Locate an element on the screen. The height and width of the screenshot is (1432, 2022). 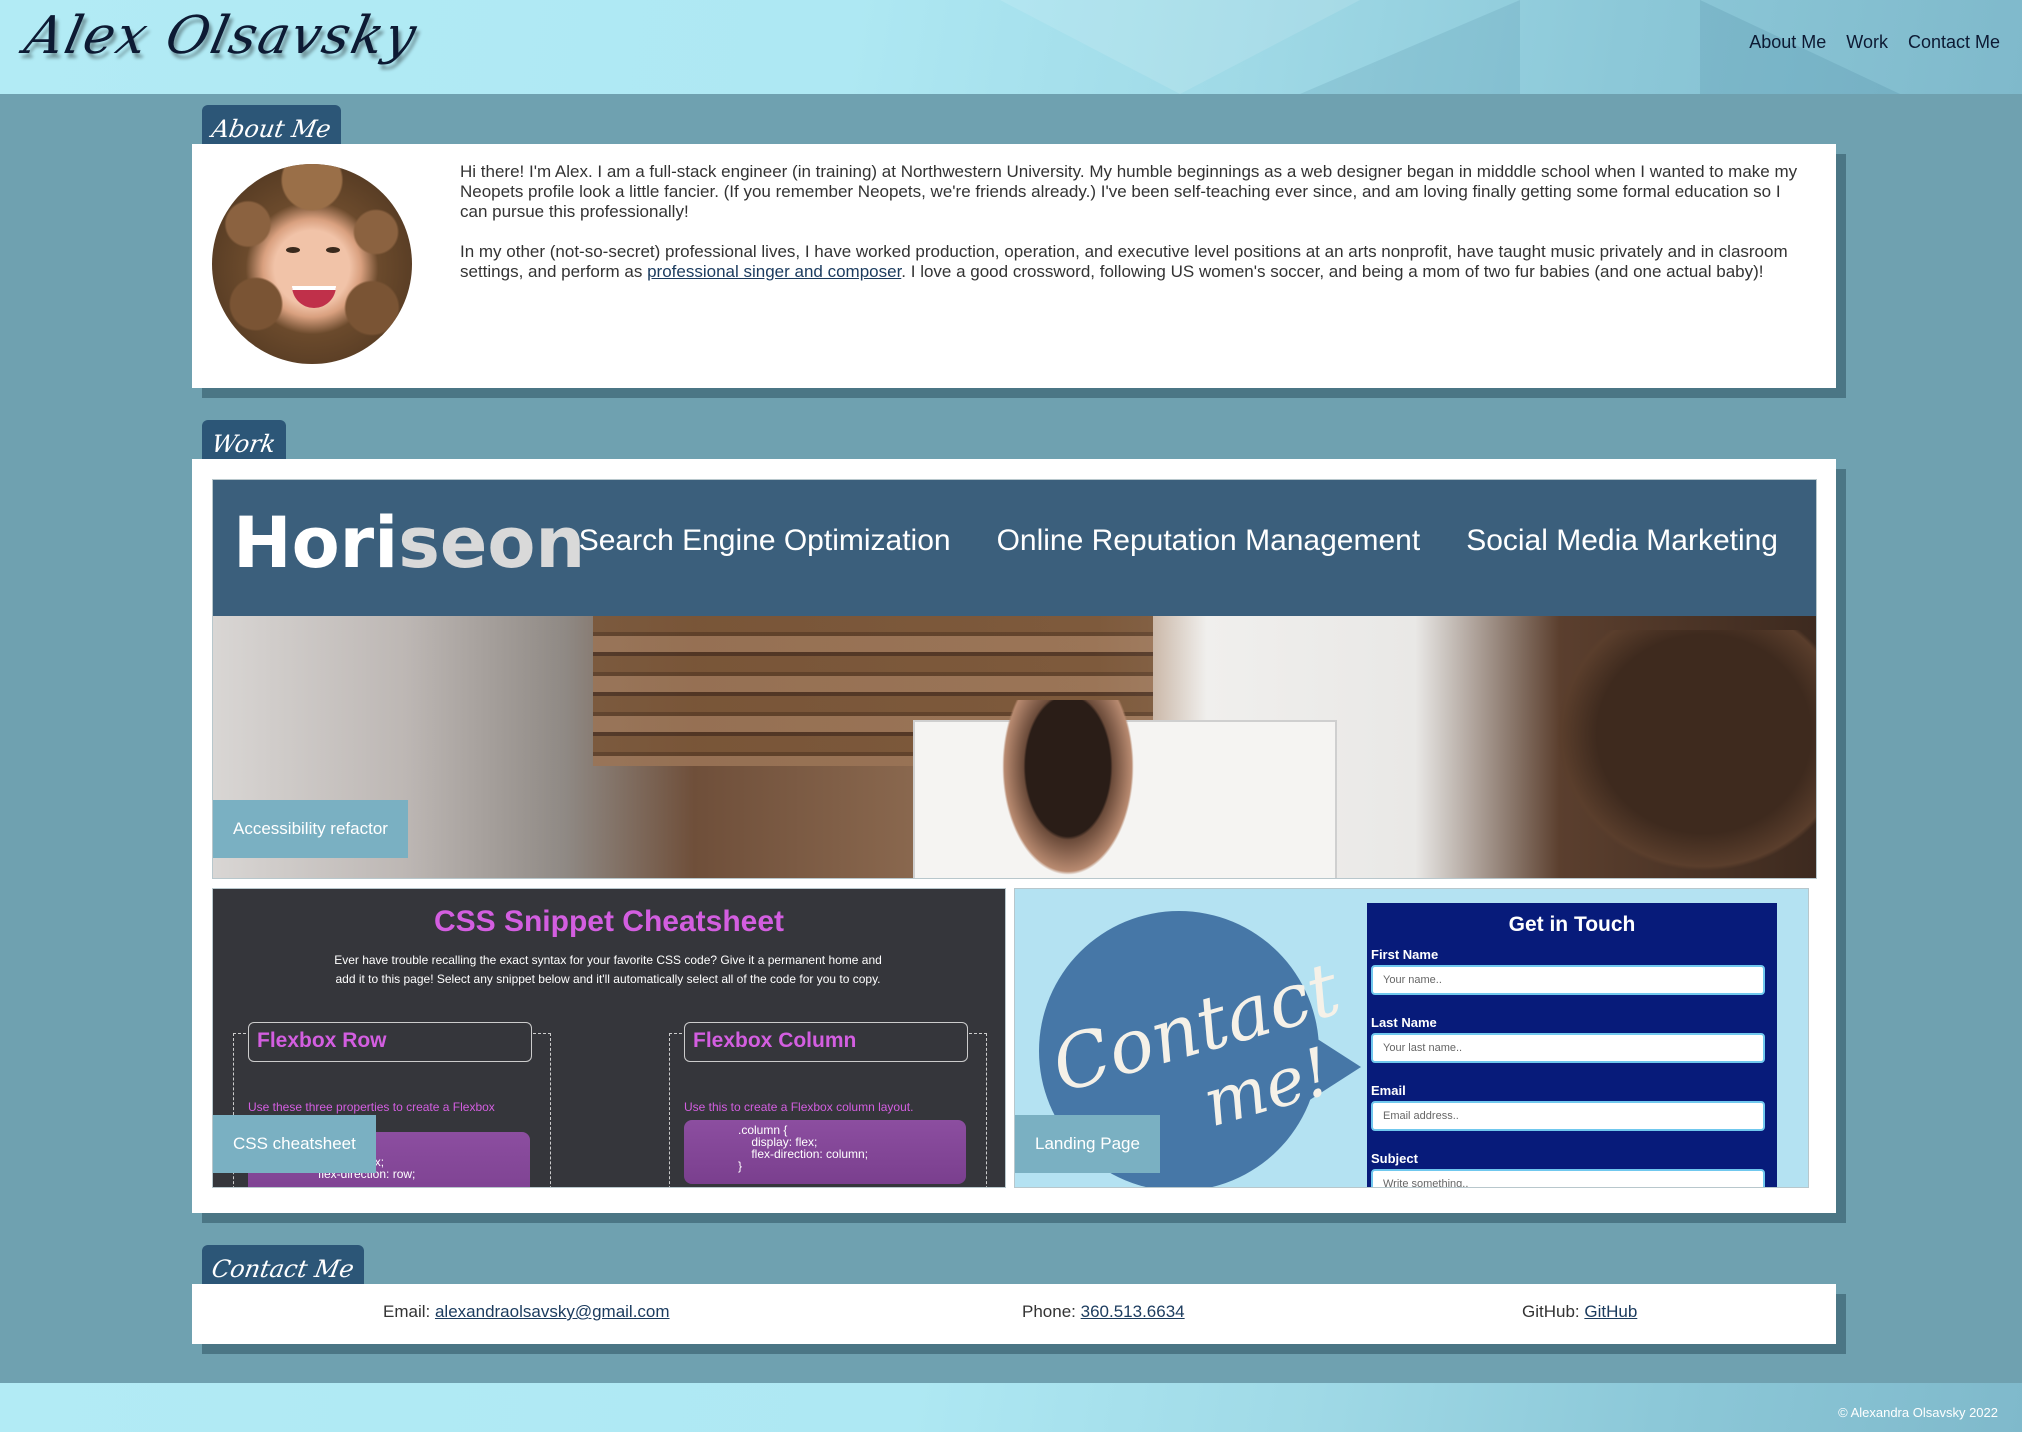
contact-phone-label: Phone: is located at coordinates (1049, 1311).